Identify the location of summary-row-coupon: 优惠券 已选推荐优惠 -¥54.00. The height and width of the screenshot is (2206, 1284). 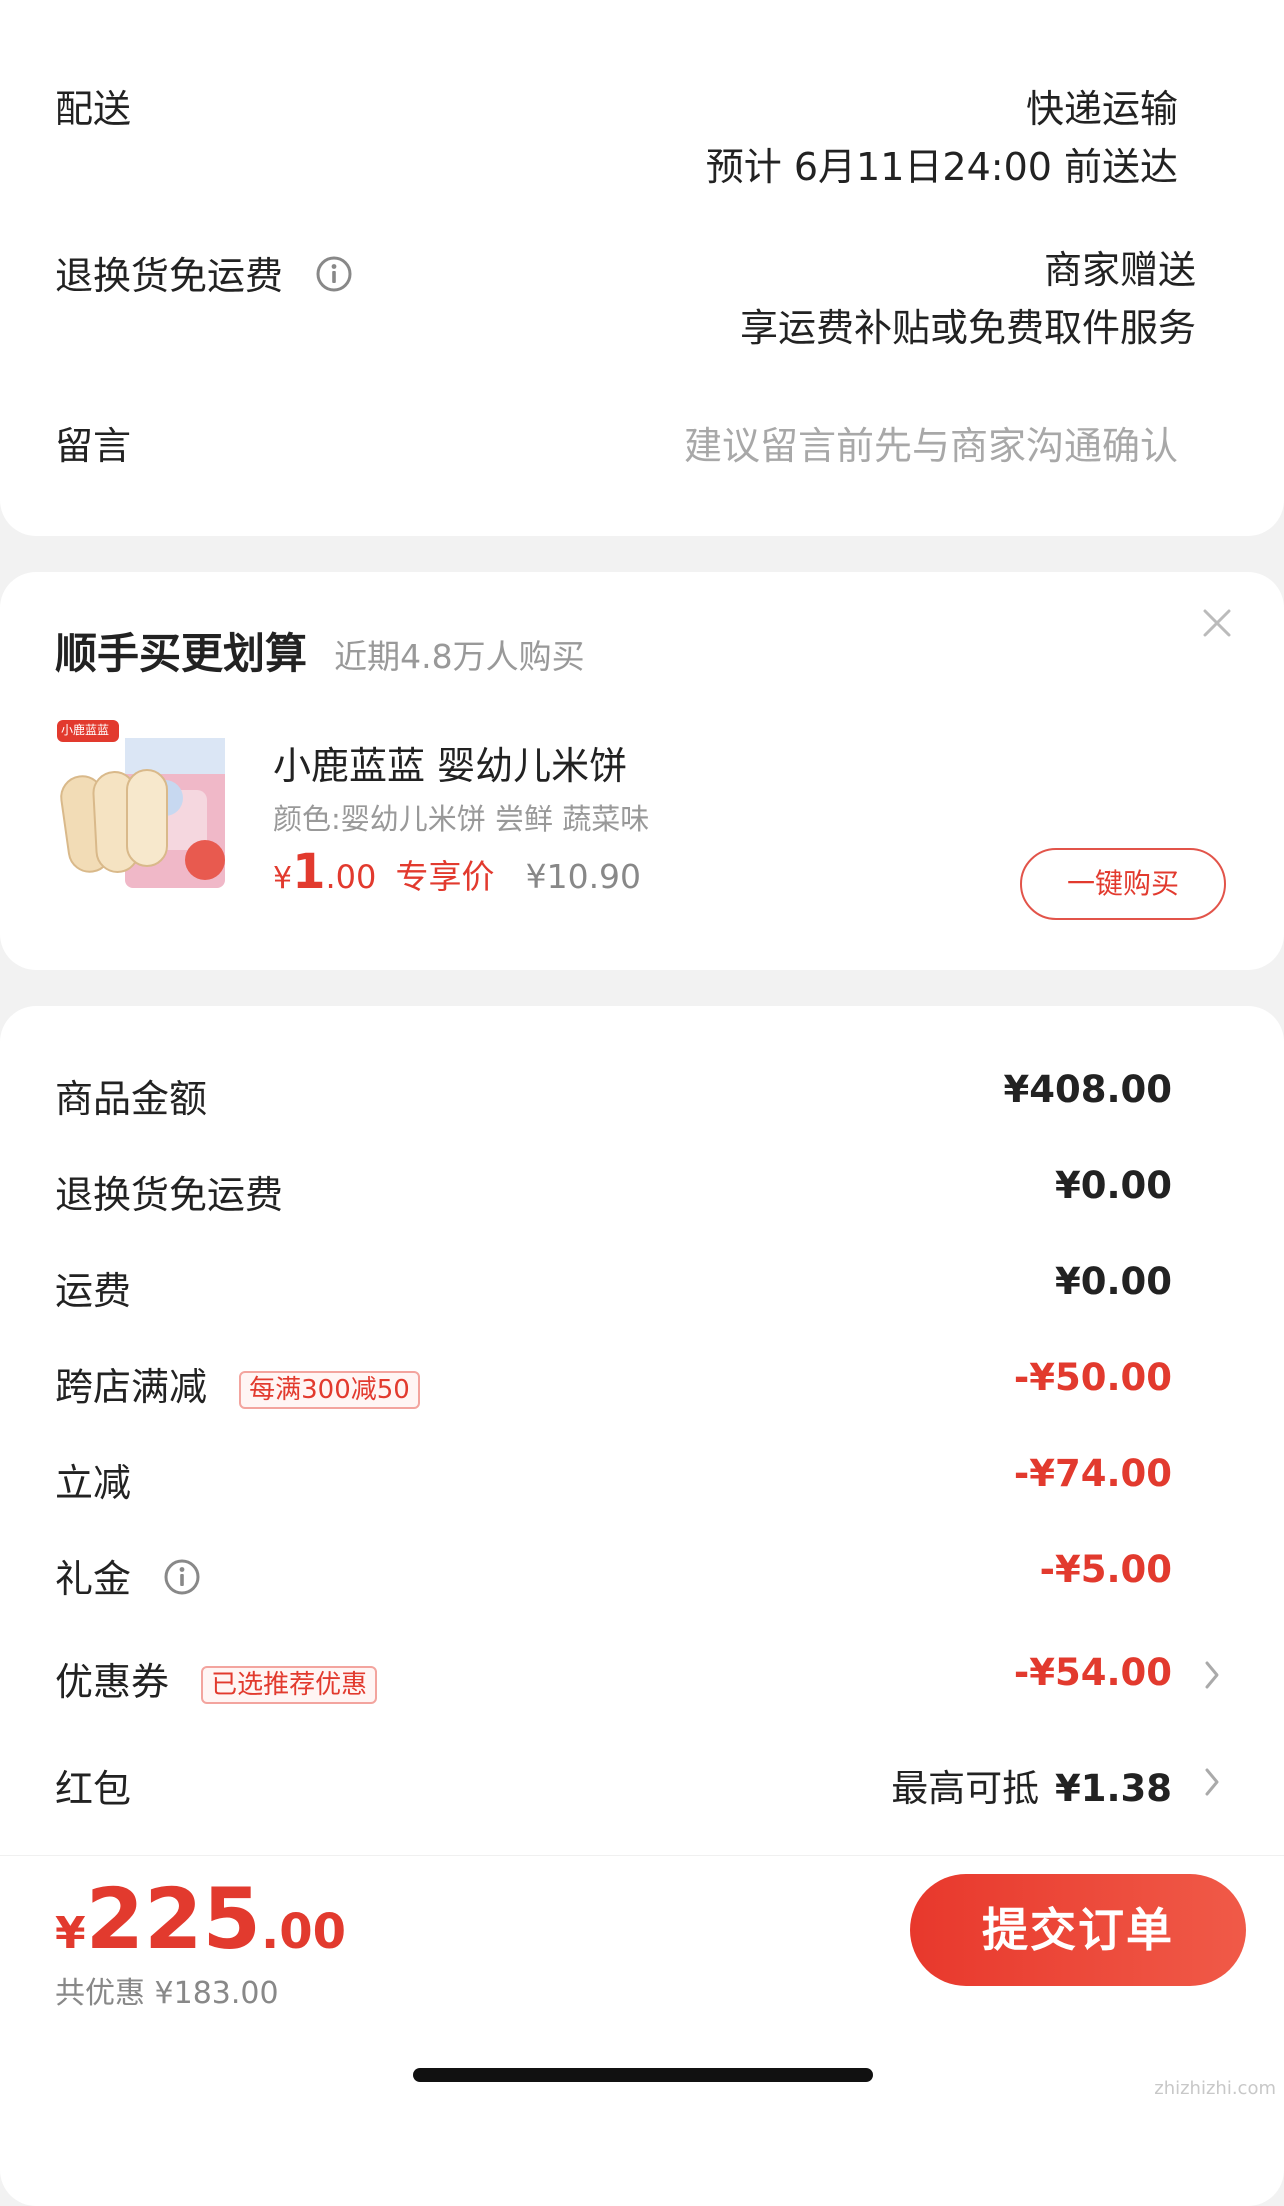
(669, 1691).